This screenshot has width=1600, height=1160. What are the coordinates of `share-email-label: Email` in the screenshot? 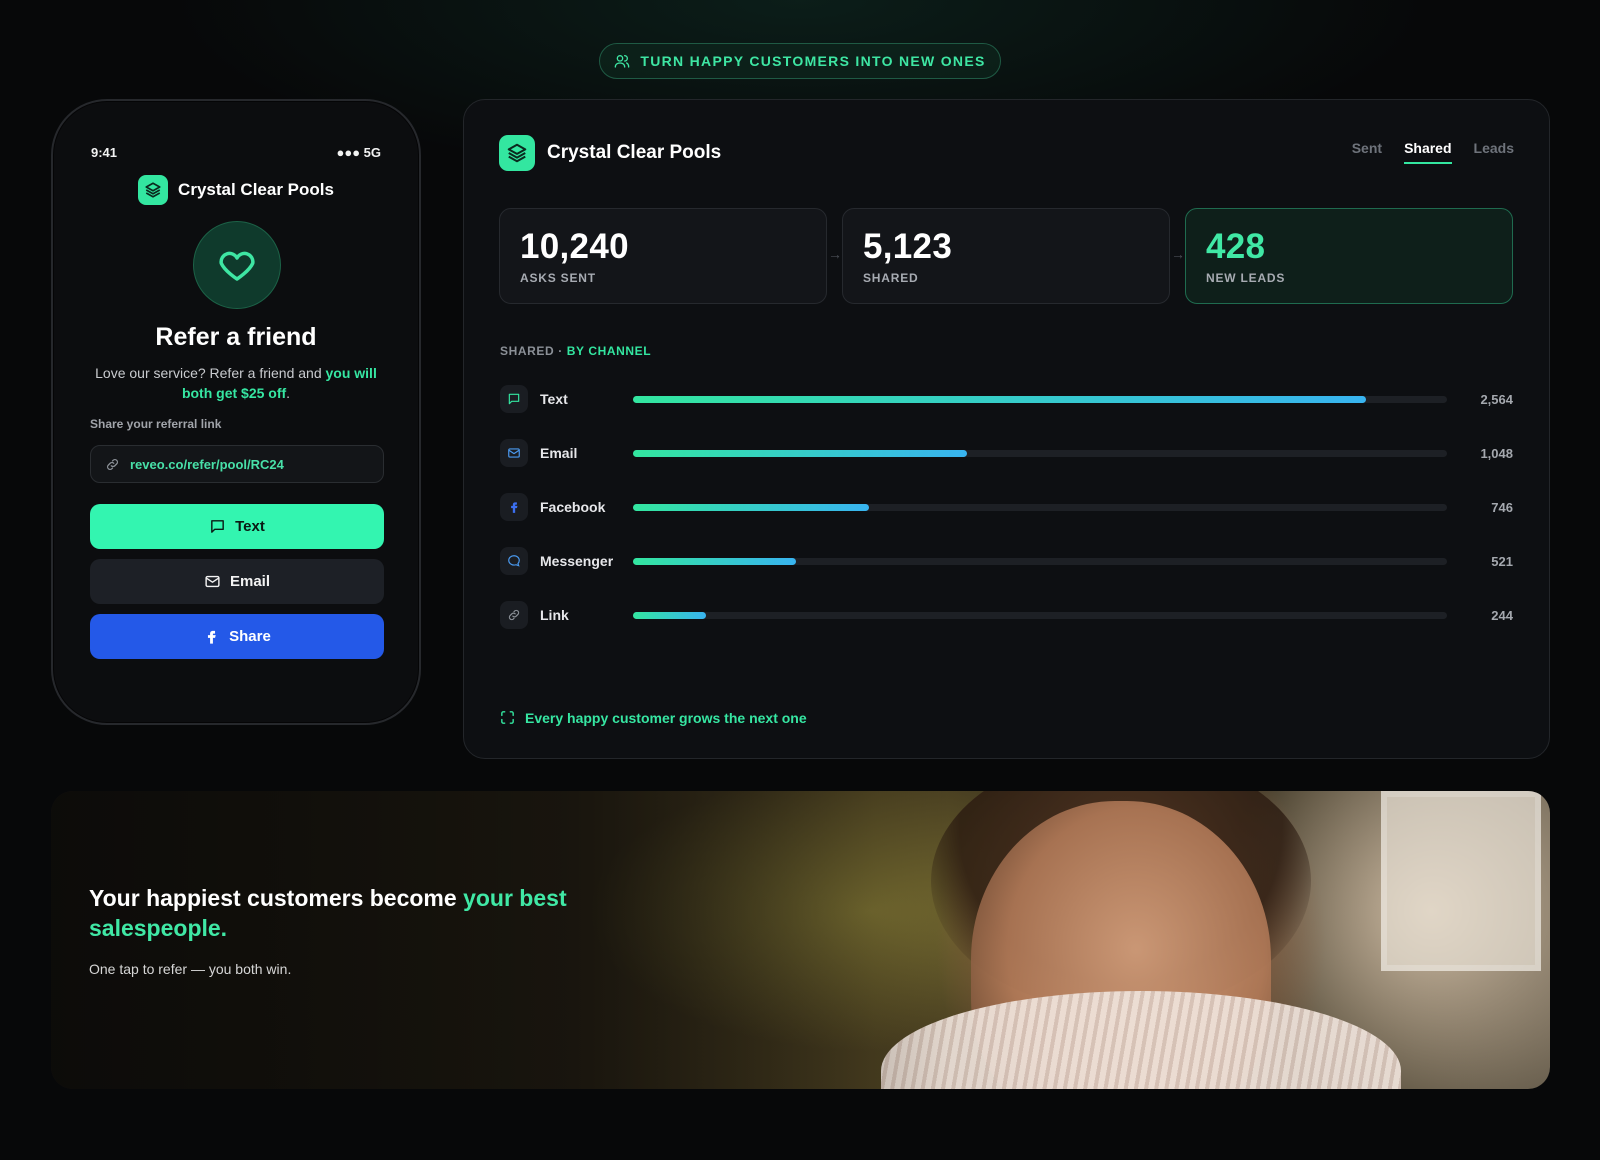 It's located at (250, 581).